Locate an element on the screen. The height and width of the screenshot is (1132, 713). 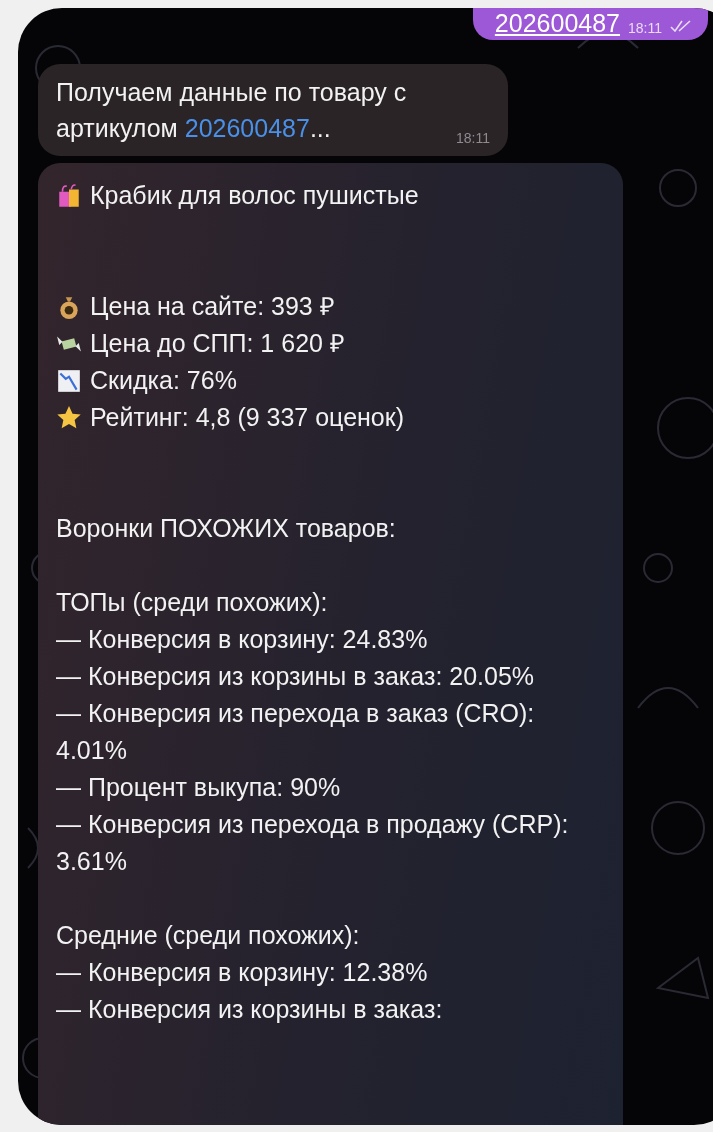
shopping-bags-icon is located at coordinates (69, 195).